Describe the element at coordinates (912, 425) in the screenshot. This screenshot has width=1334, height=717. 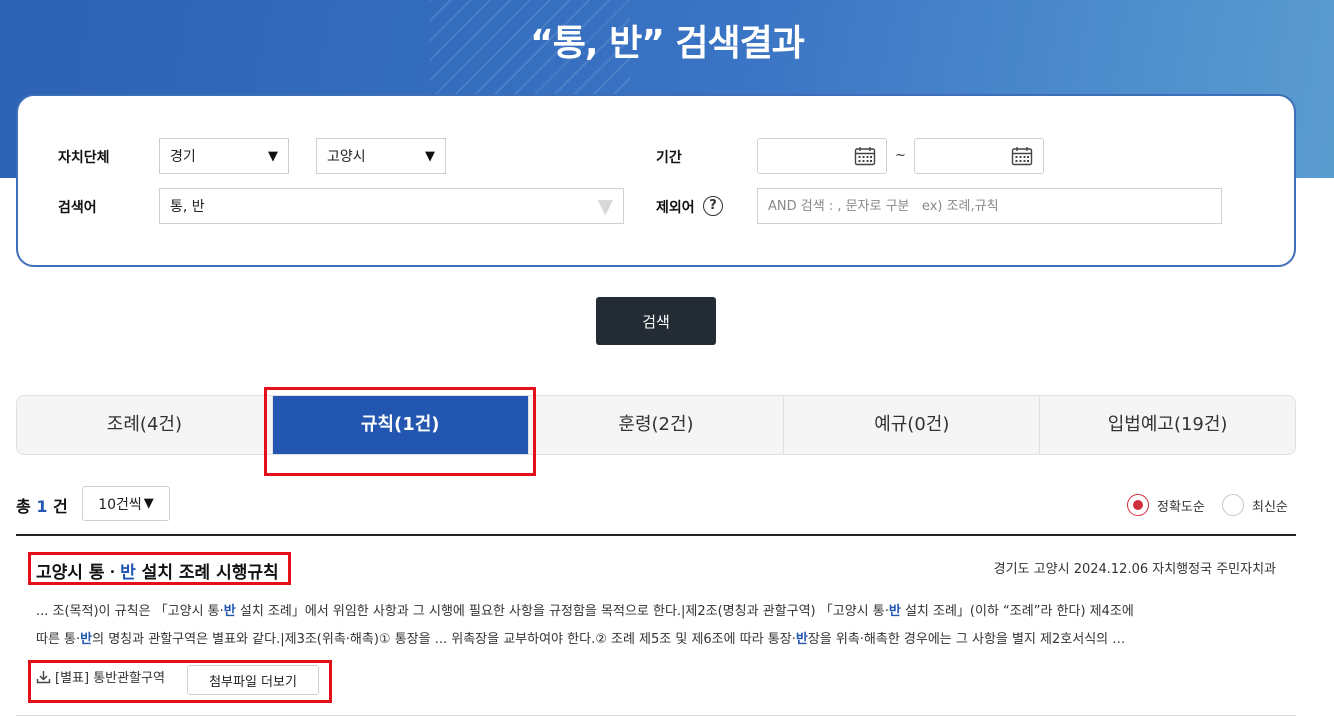
I see `tab-regulation: 예규(0건)` at that location.